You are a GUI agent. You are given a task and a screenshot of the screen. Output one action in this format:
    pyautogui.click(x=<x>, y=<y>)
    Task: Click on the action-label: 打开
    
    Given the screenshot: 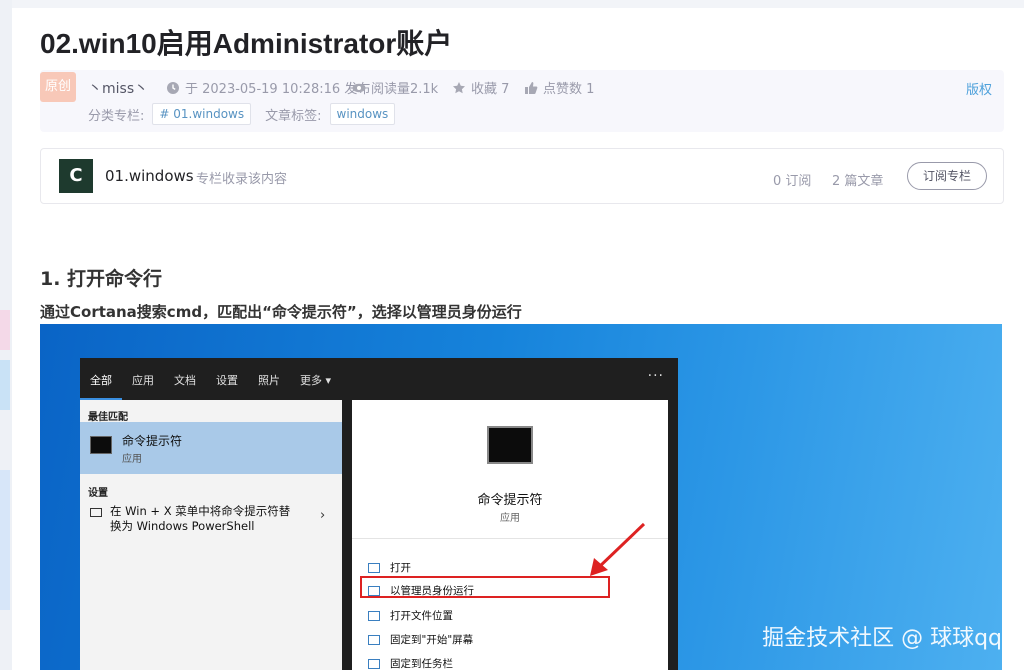 What is the action you would take?
    pyautogui.click(x=400, y=568)
    